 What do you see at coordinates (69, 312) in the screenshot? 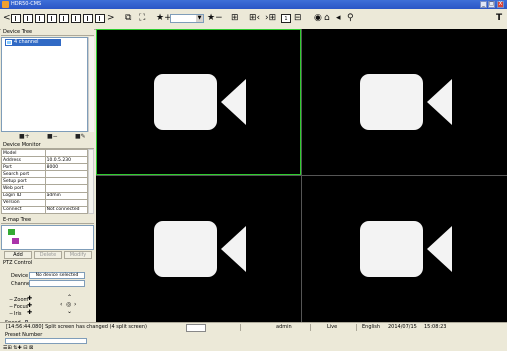
I see `ptz-down-icon: ⌄` at bounding box center [69, 312].